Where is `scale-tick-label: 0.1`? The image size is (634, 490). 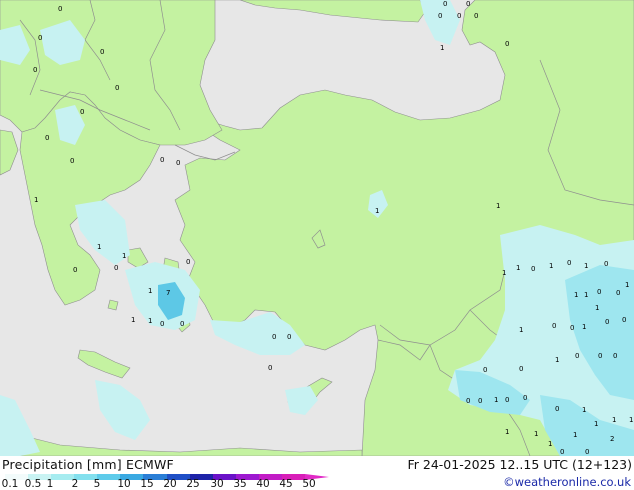
scale-tick-label: 0.1 is located at coordinates (10, 484).